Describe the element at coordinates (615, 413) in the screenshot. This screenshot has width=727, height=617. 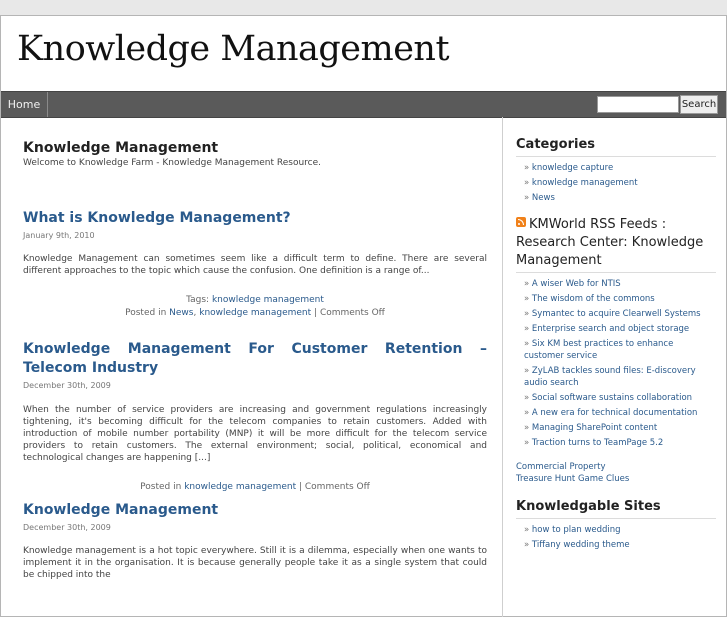
I see `rss-item-link: A new era for technical documentation` at that location.